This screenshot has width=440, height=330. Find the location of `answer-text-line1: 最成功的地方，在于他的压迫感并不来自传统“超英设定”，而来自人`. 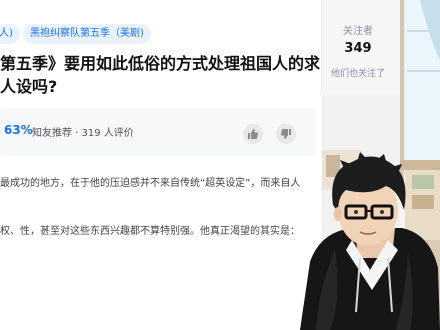

answer-text-line1: 最成功的地方，在于他的压迫感并不来自传统“超英设定”，而来自人 is located at coordinates (150, 183).